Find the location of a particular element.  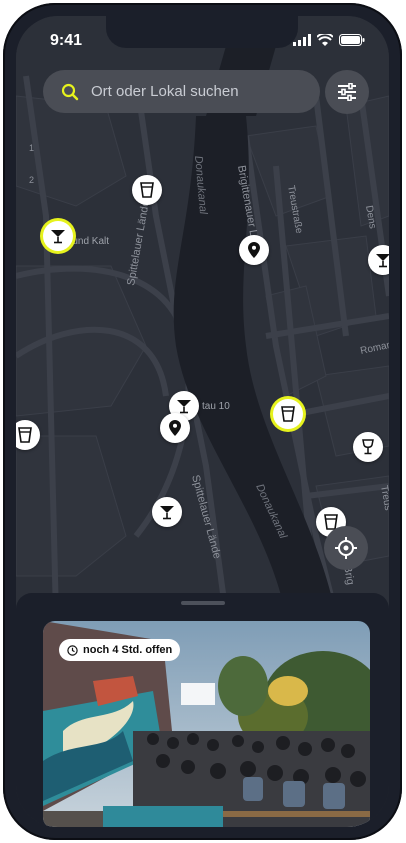

opening-hours-badge: noch 4 Std. offen is located at coordinates (120, 650).